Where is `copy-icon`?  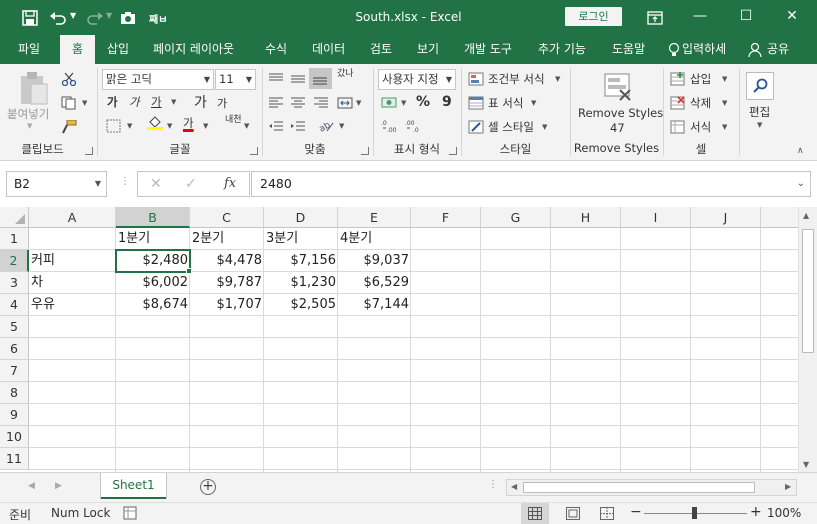
copy-icon is located at coordinates (69, 103).